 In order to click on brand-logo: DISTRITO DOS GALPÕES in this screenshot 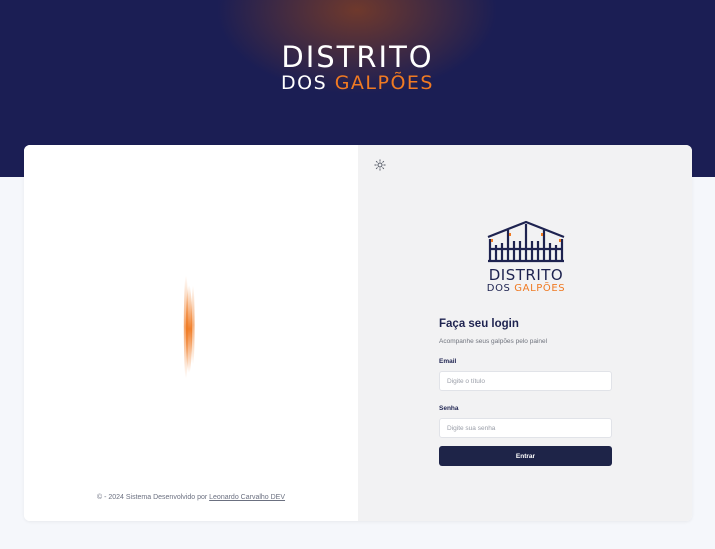, I will do `click(526, 259)`.